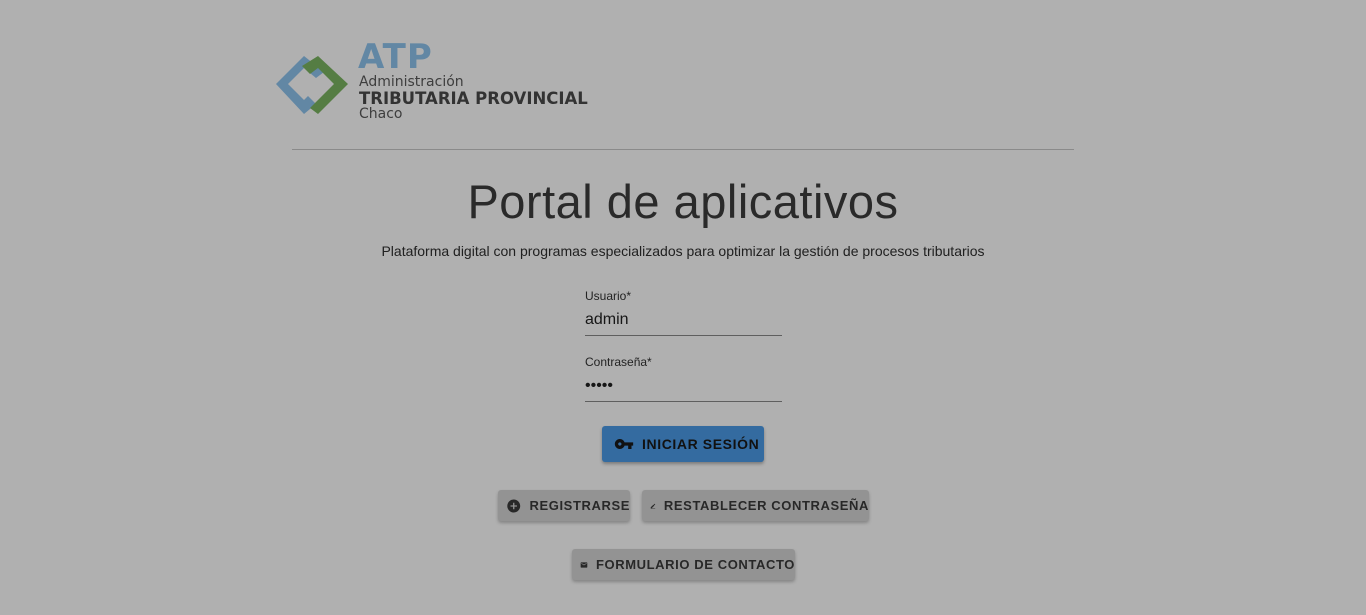 The height and width of the screenshot is (615, 1366). I want to click on password-field: Contraseña*, so click(683, 377).